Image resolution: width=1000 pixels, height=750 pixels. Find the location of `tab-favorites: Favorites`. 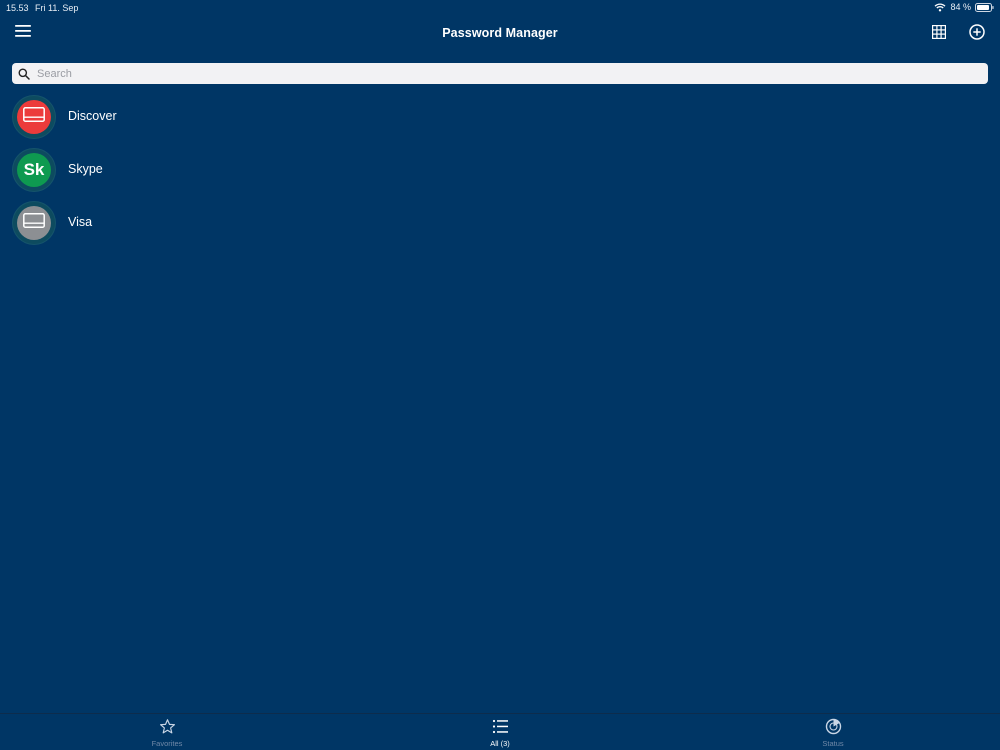

tab-favorites: Favorites is located at coordinates (167, 733).